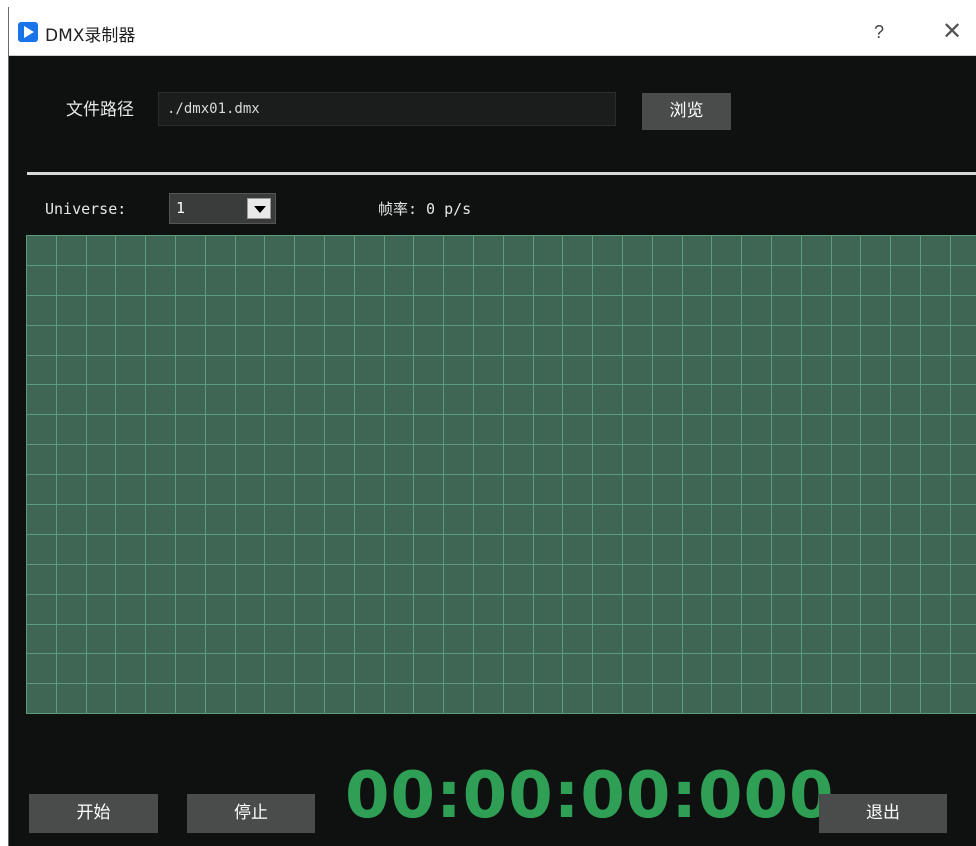  Describe the element at coordinates (259, 208) in the screenshot. I see `chevron-down-icon` at that location.